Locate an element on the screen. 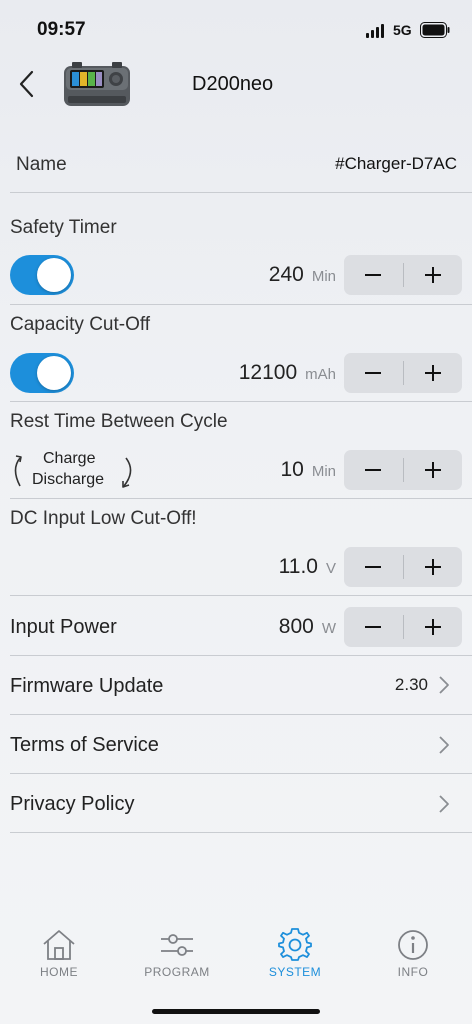 This screenshot has height=1024, width=472. capacity-cutoff-unit: mAh is located at coordinates (320, 374).